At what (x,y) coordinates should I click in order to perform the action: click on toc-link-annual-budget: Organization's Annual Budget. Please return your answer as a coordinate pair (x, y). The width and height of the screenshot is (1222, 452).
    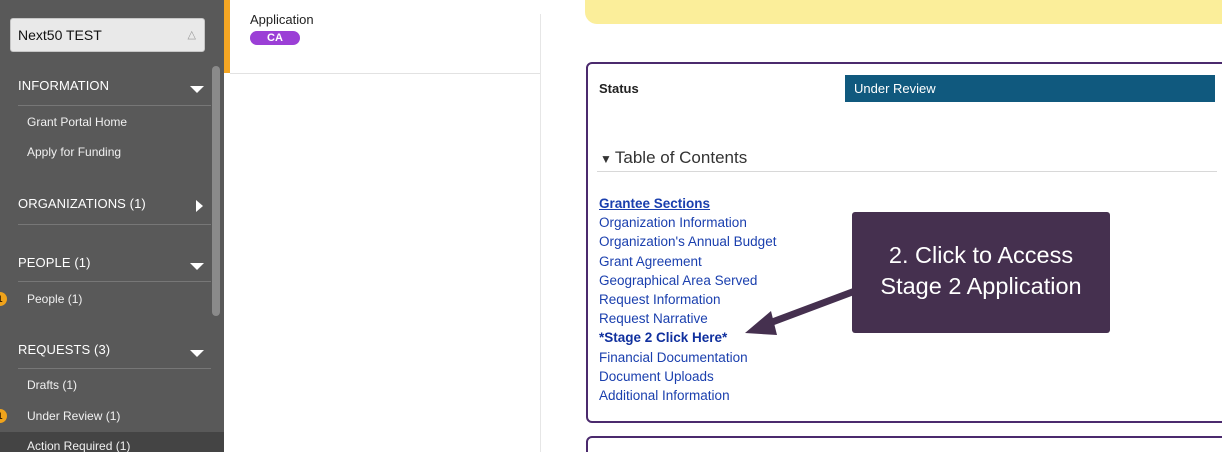
    Looking at the image, I should click on (687, 241).